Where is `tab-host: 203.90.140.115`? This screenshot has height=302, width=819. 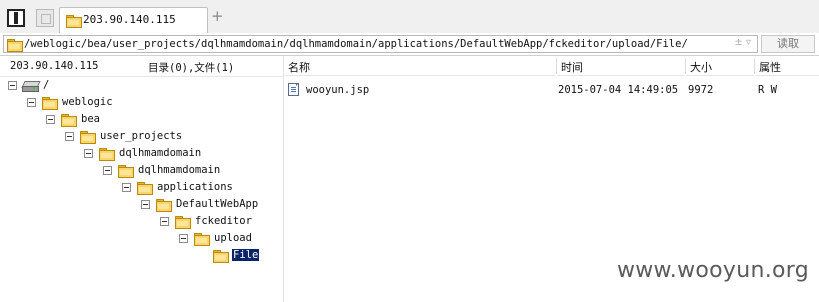
tab-host: 203.90.140.115 is located at coordinates (133, 20).